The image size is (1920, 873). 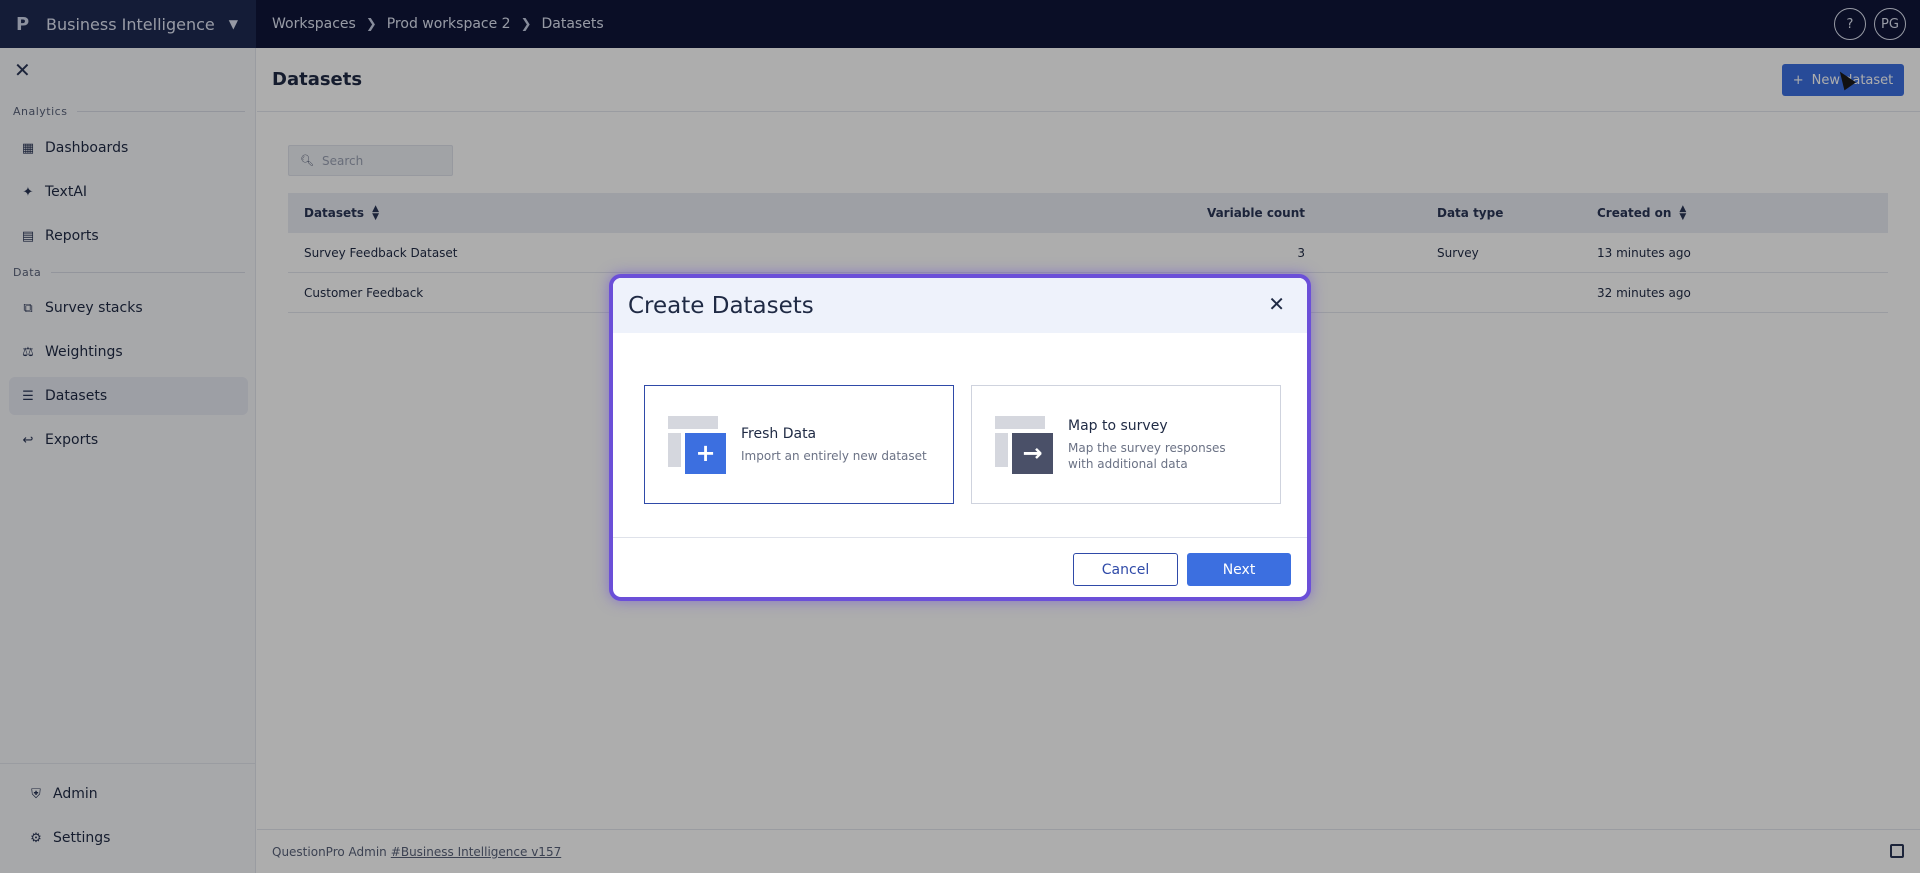 I want to click on fresh-data-illustration: +, so click(x=697, y=444).